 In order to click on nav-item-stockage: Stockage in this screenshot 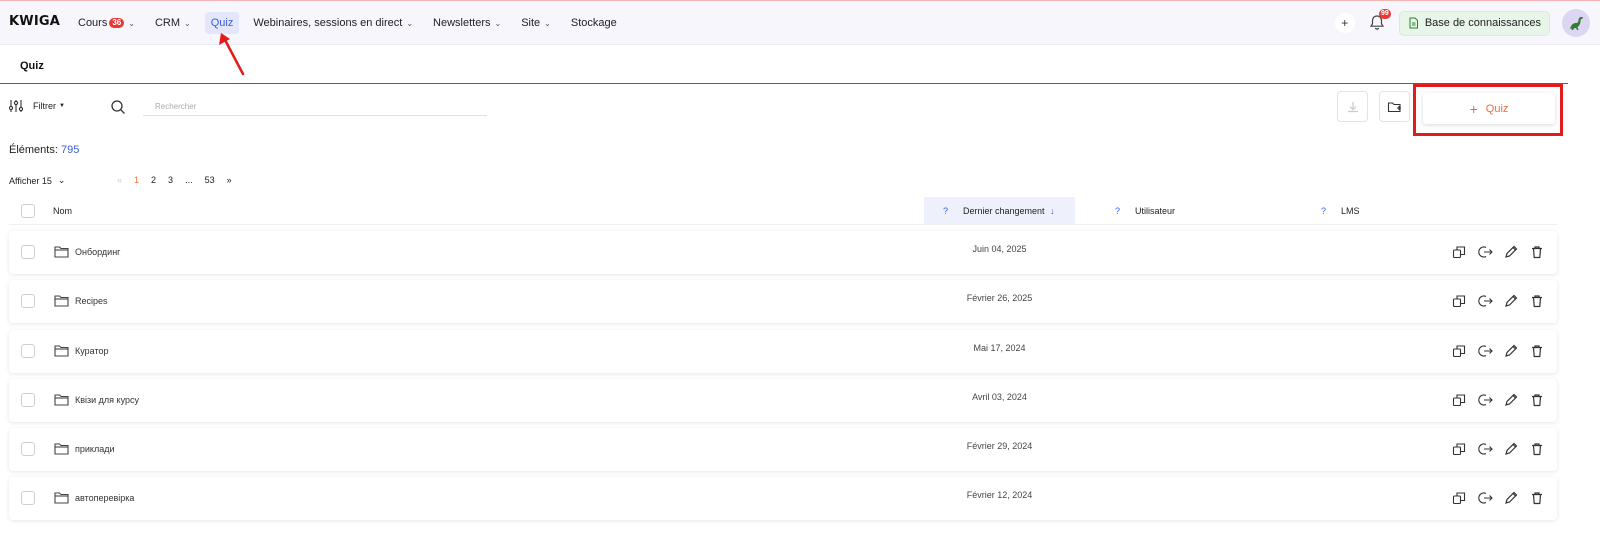, I will do `click(594, 23)`.